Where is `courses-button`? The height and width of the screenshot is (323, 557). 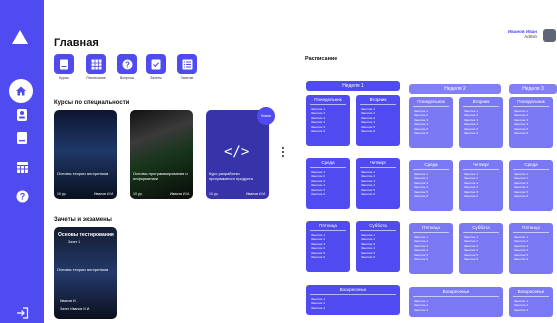
courses-button is located at coordinates (64, 64).